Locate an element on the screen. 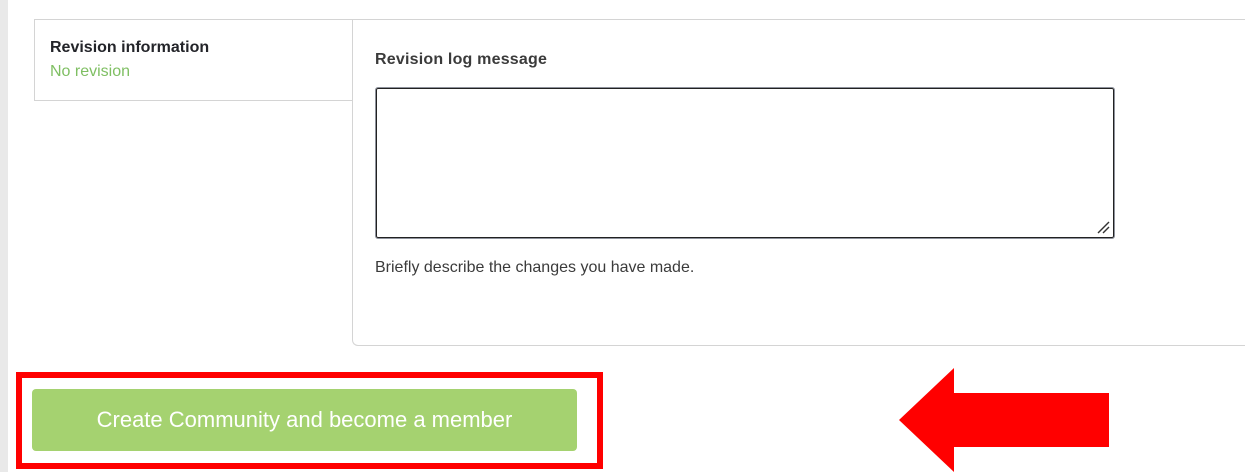 This screenshot has width=1245, height=472. left-rail is located at coordinates (4, 236).